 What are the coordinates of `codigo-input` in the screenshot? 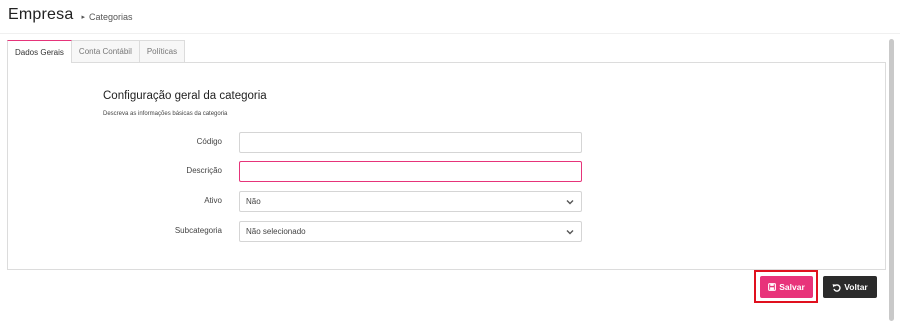 It's located at (410, 142).